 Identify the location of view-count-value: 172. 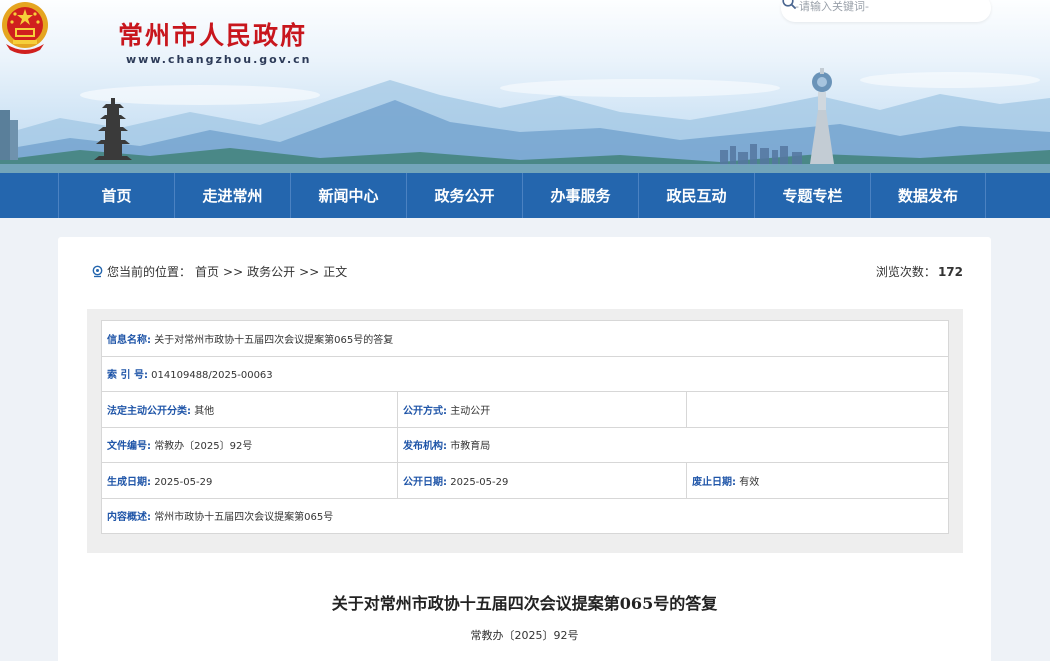
(950, 272).